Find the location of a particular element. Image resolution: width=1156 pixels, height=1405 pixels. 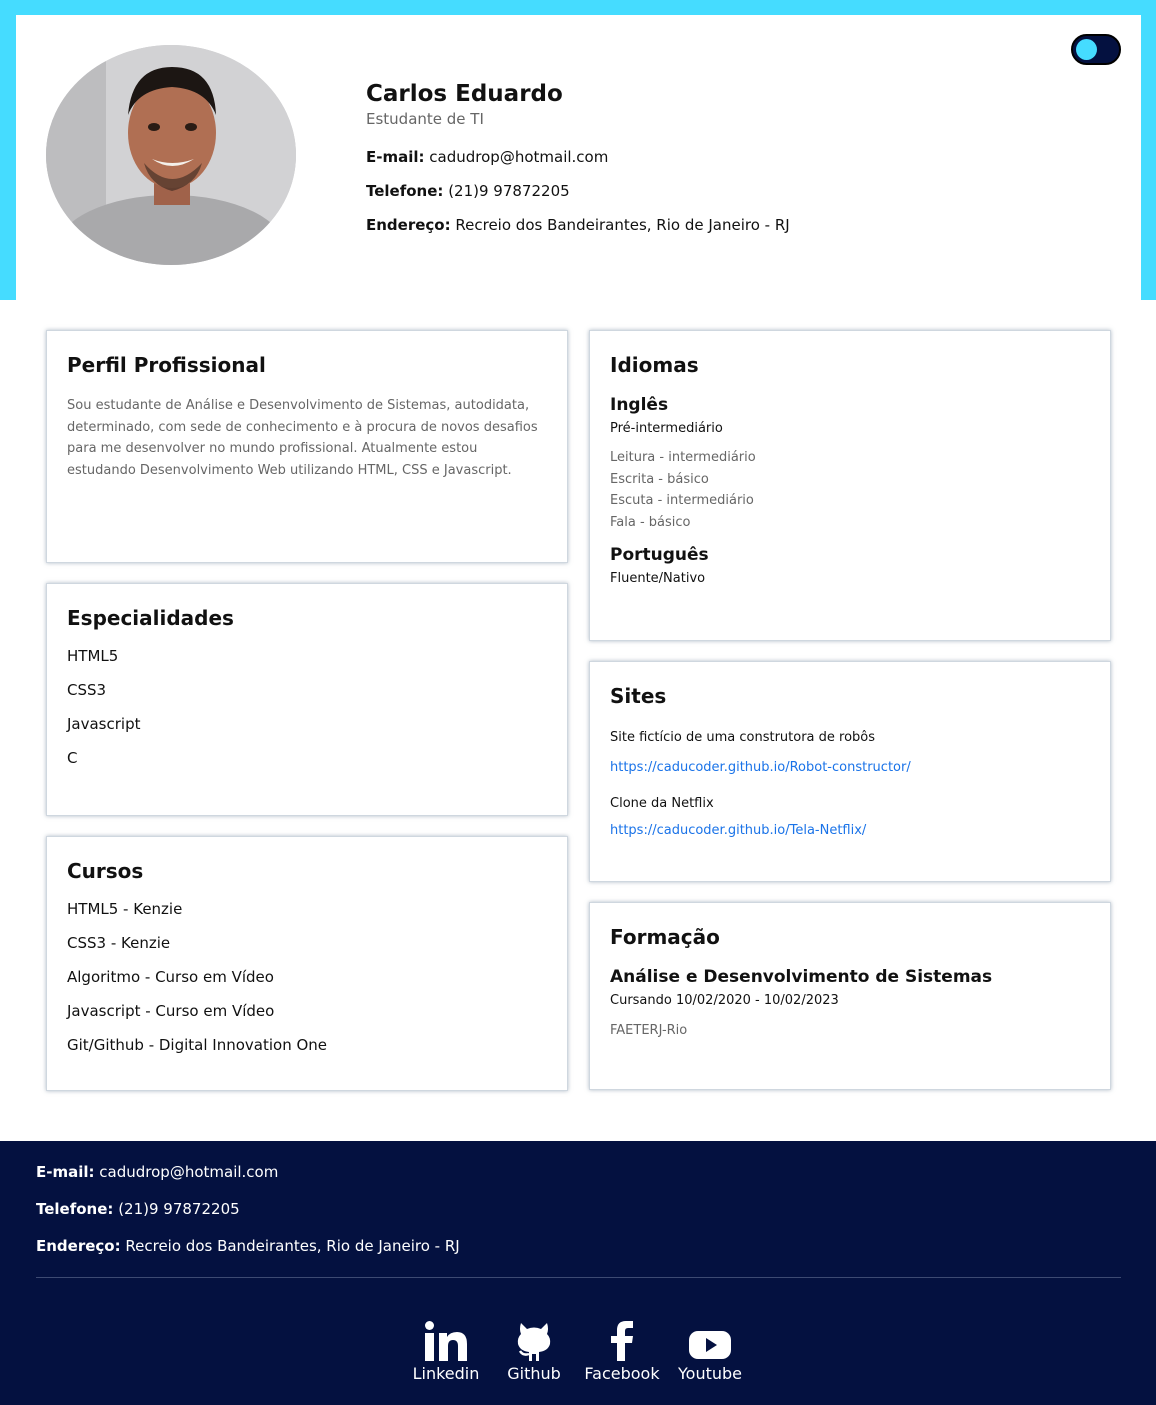

site-description: Clone da Netflix is located at coordinates (662, 803).